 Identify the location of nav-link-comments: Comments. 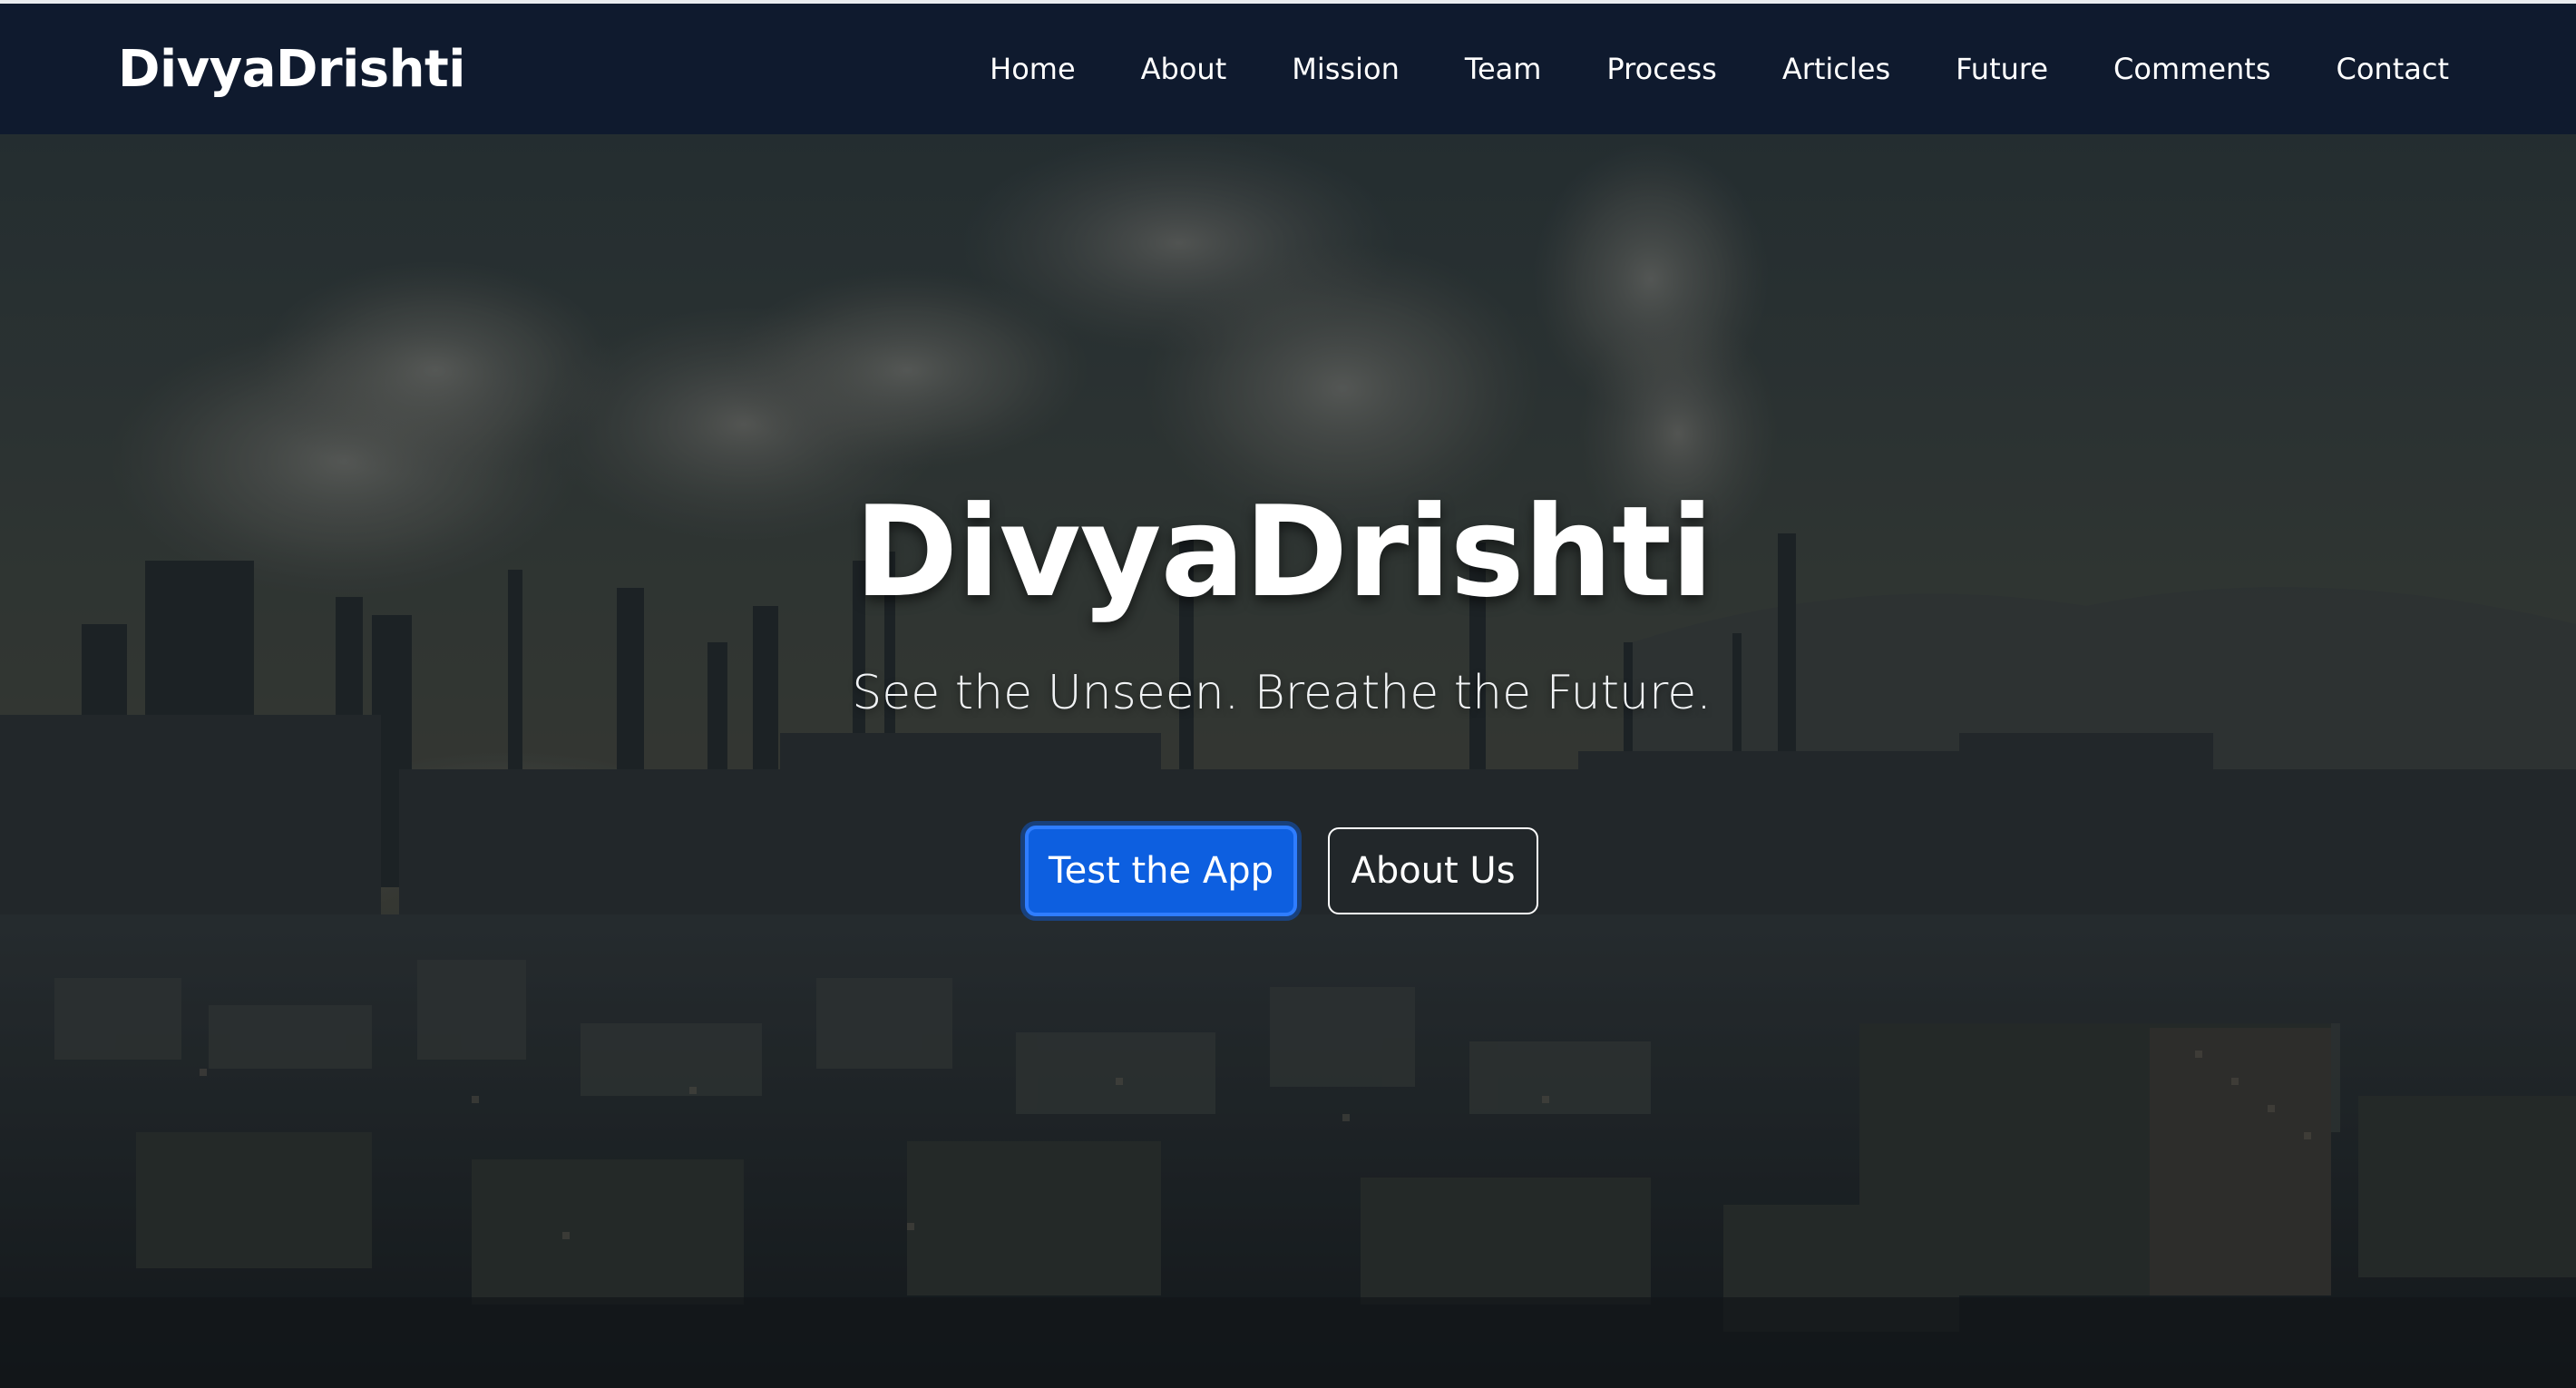
(2192, 69).